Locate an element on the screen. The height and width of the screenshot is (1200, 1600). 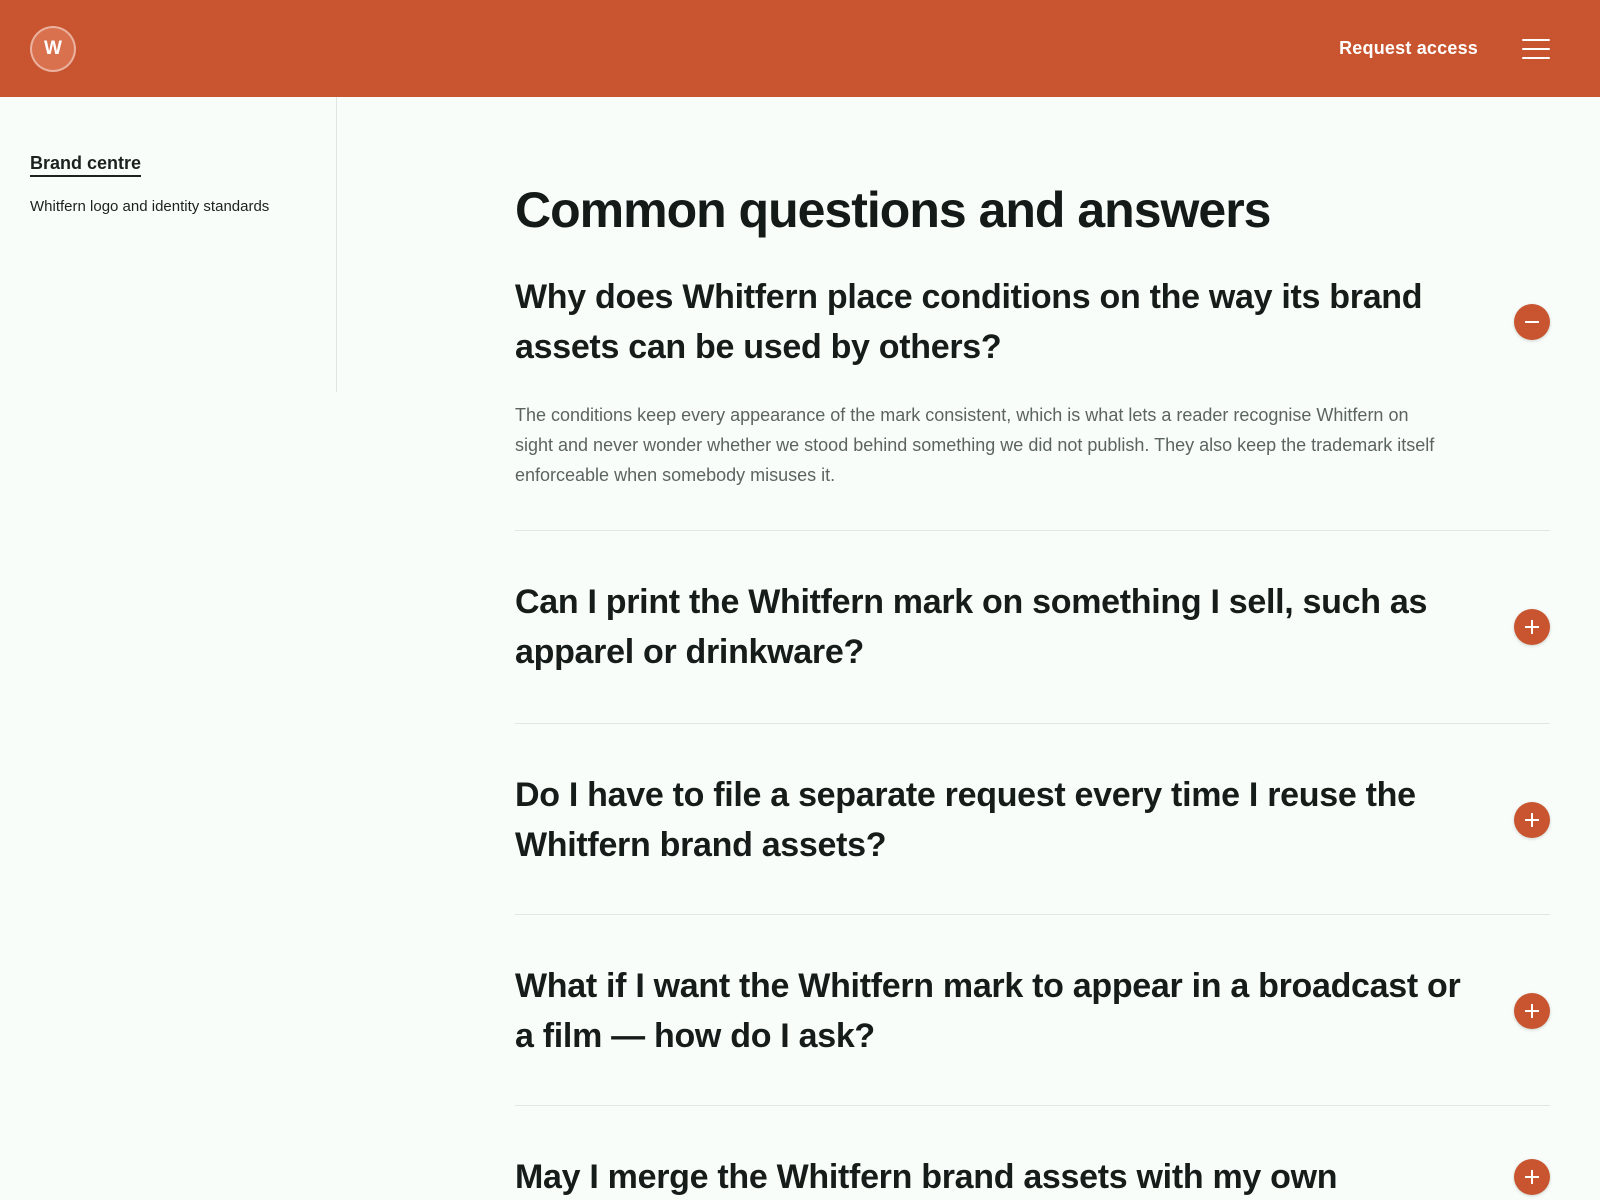
sidebar-subtitle: Whitfern logo and identity standards is located at coordinates (150, 206).